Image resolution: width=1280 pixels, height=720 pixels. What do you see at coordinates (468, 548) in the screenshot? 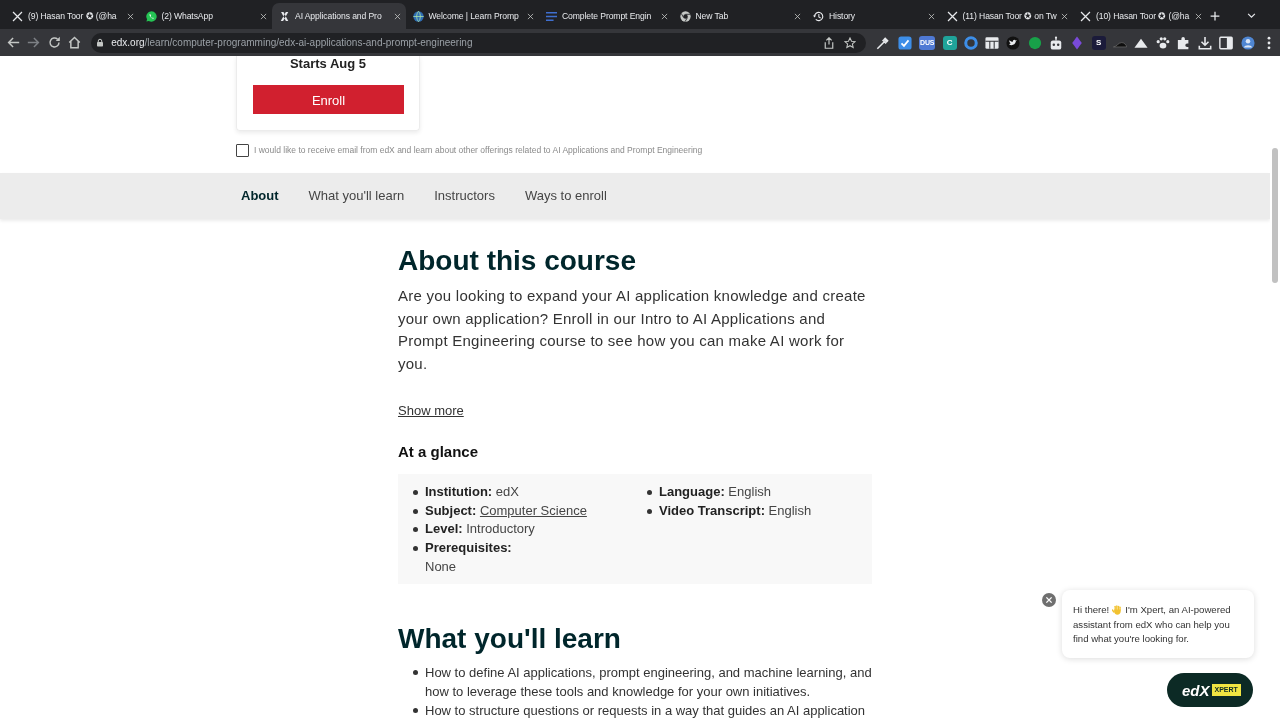
I see `glance-label: Prerequisites:` at bounding box center [468, 548].